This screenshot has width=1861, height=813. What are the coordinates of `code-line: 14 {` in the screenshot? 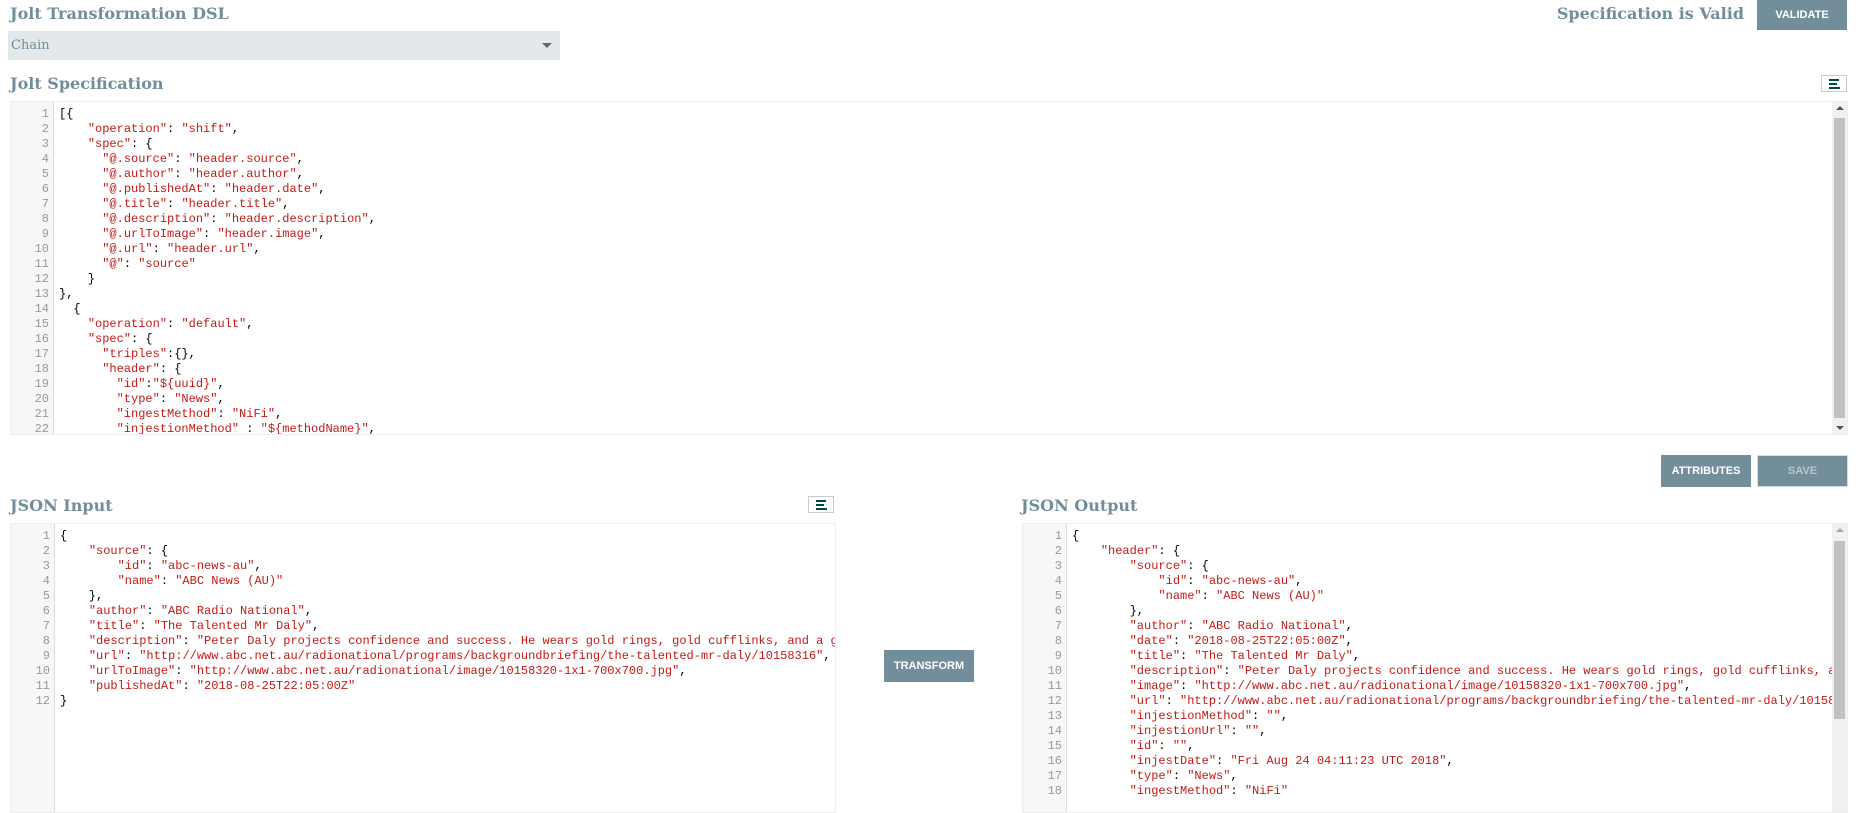 It's located at (921, 309).